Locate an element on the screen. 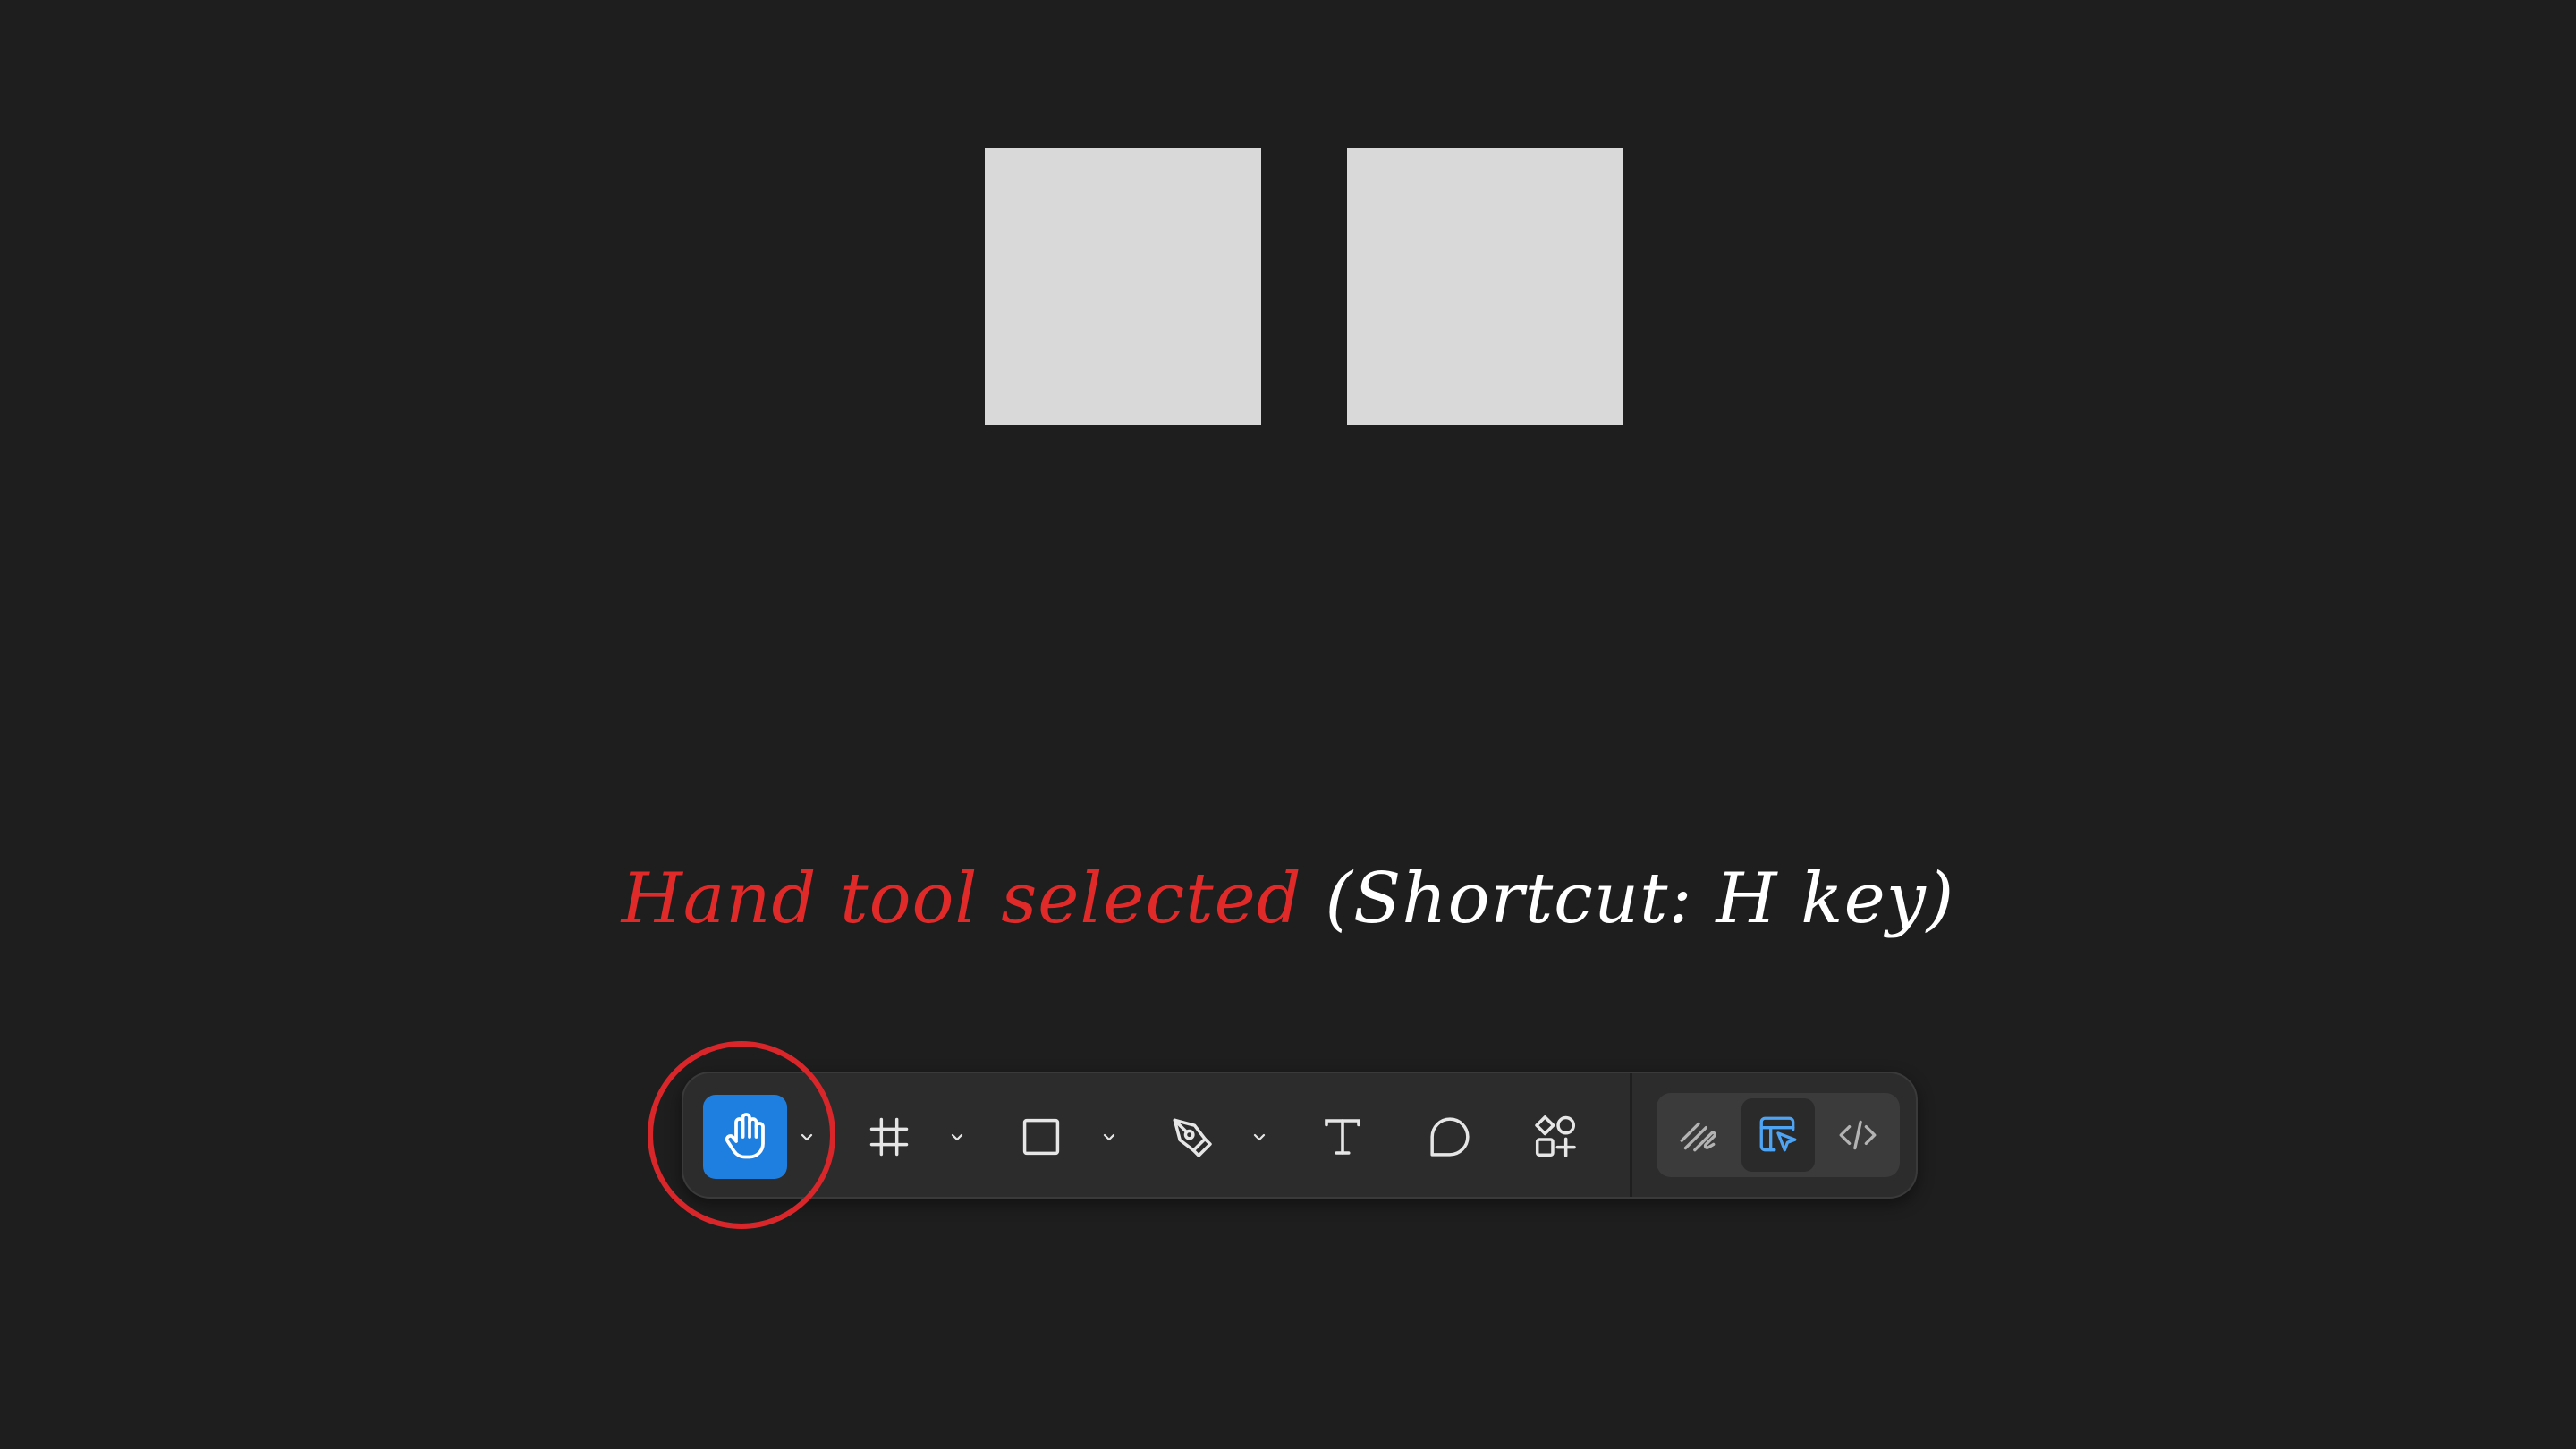 The width and height of the screenshot is (2576, 1449). hand-icon is located at coordinates (744, 1136).